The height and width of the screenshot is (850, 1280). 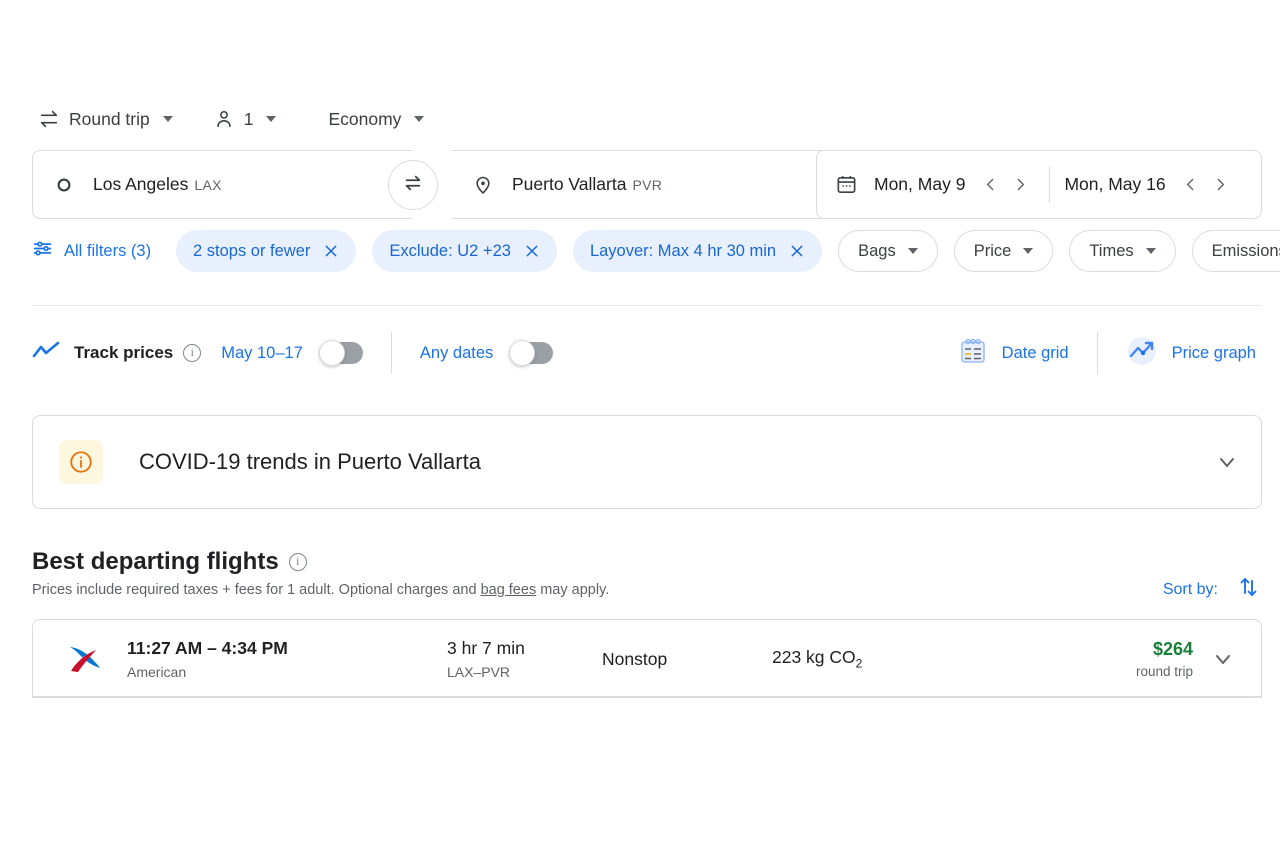 I want to click on chip-times: Times, so click(x=1122, y=251).